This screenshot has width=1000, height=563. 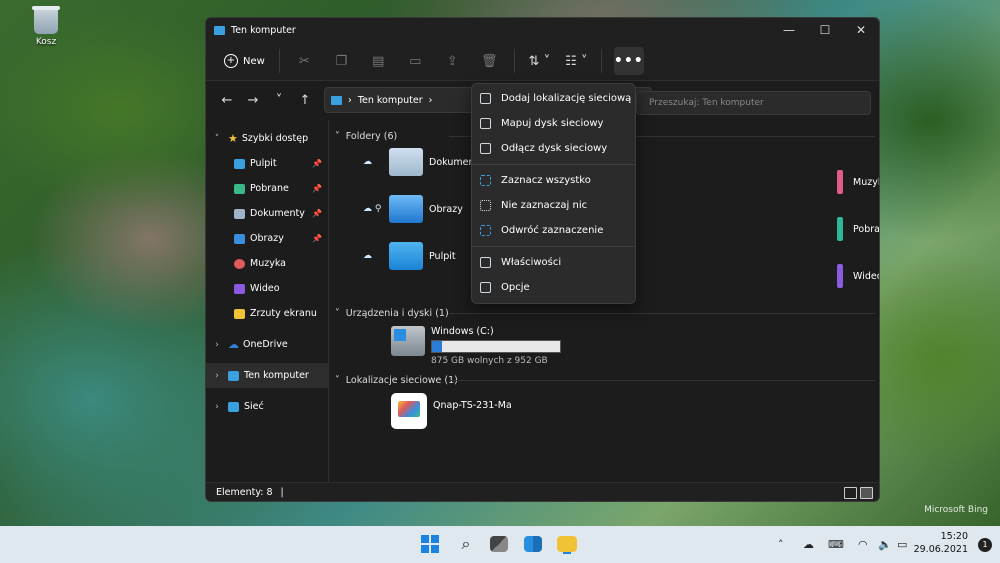 I want to click on folder-icon, so click(x=239, y=313).